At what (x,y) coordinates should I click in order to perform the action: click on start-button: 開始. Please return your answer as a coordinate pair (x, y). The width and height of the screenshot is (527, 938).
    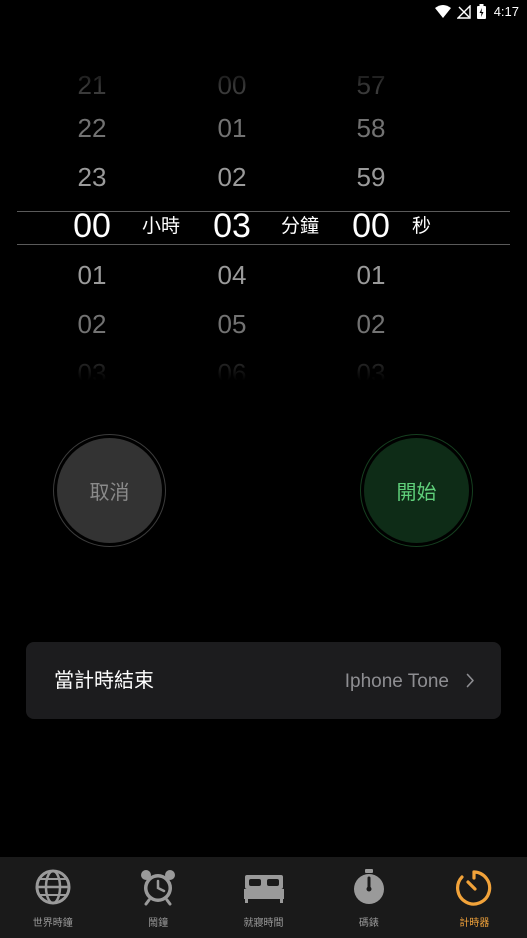
    Looking at the image, I should click on (416, 490).